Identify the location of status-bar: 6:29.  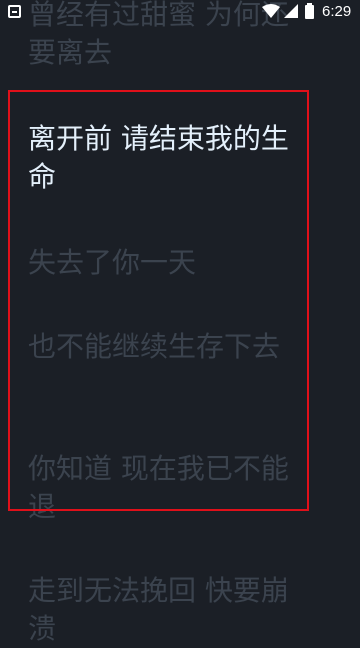
(180, 12).